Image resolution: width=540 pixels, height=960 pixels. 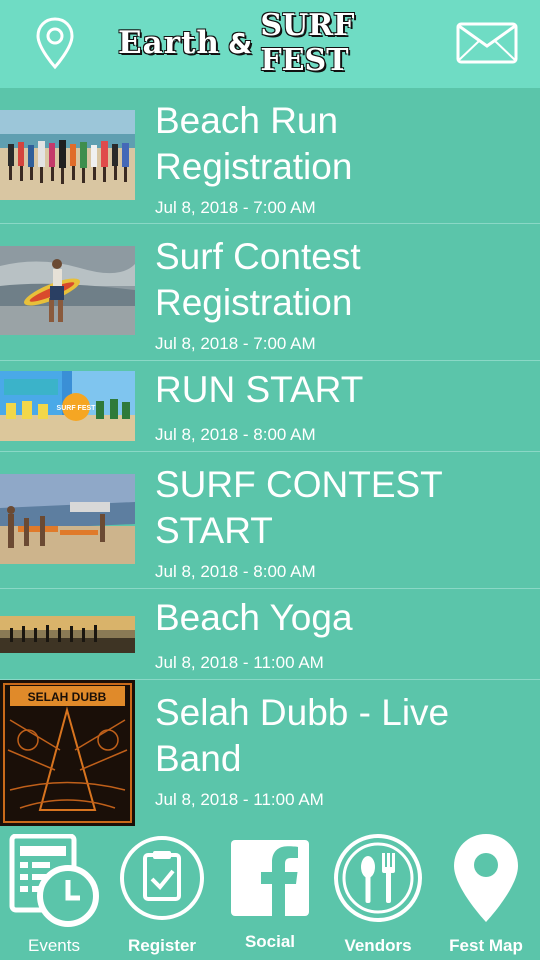 I want to click on tab-register: Register, so click(x=162, y=893).